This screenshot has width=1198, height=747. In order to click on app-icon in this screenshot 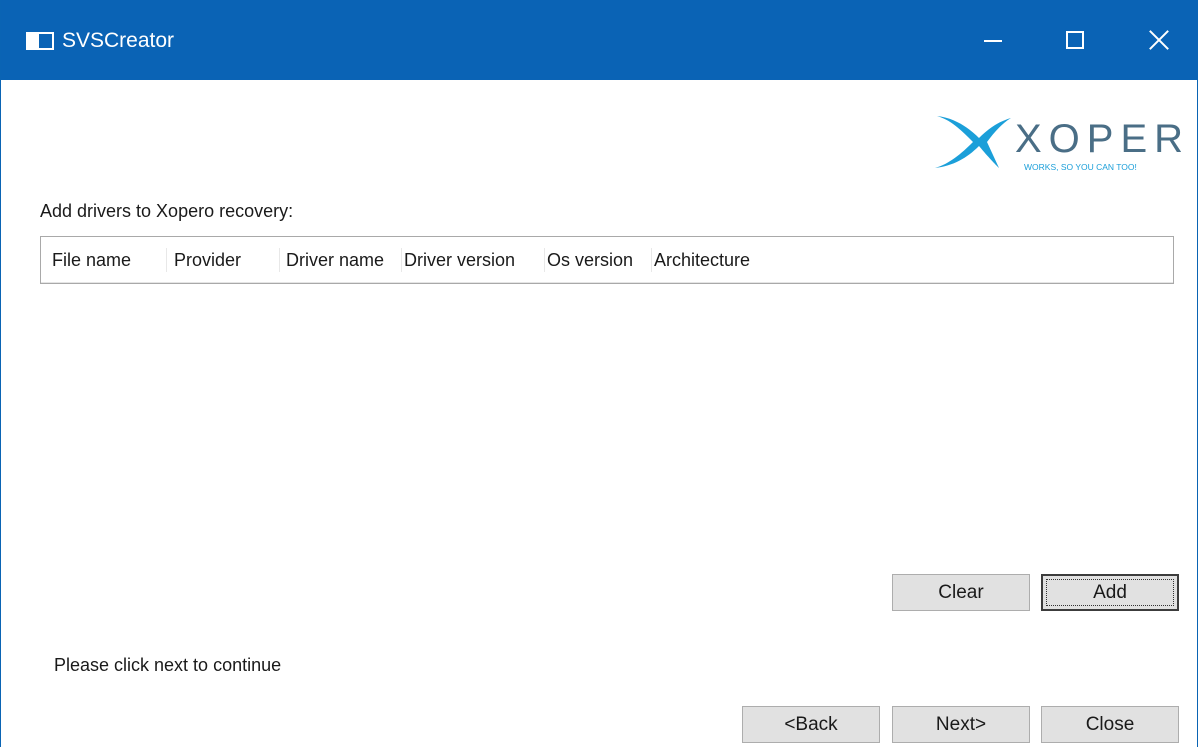, I will do `click(40, 41)`.